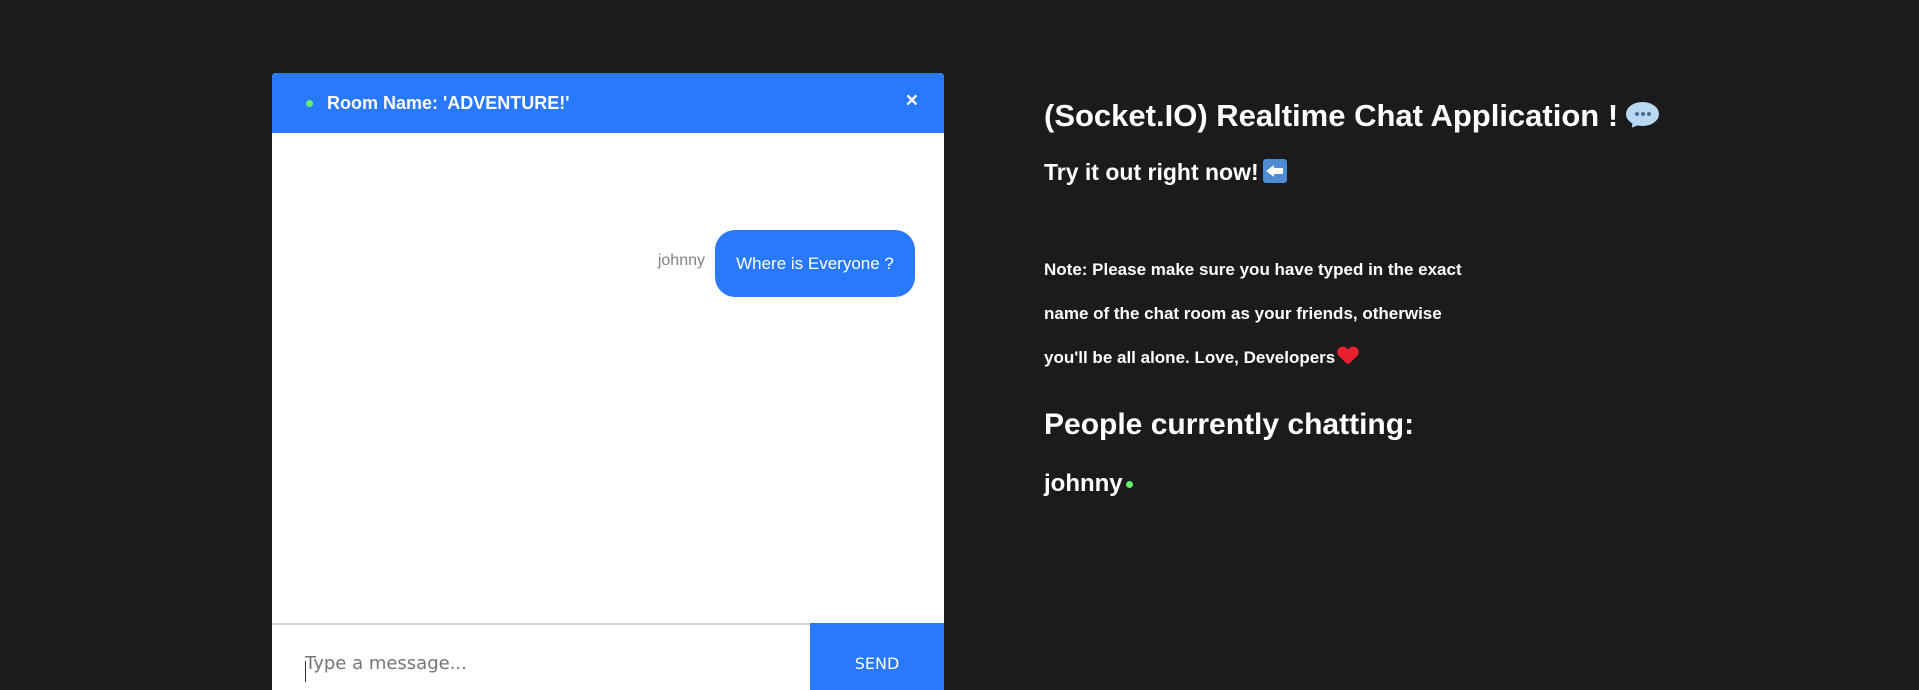 The height and width of the screenshot is (690, 1919). What do you see at coordinates (305, 671) in the screenshot?
I see `text-caret` at bounding box center [305, 671].